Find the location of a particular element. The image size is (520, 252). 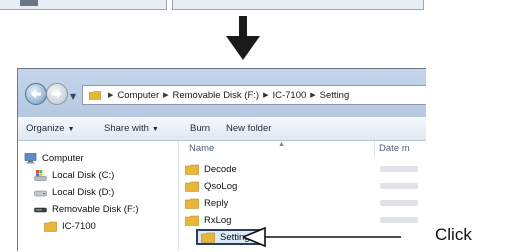

nav-item-local-disk-c: Local Disk (C:) is located at coordinates (74, 175).